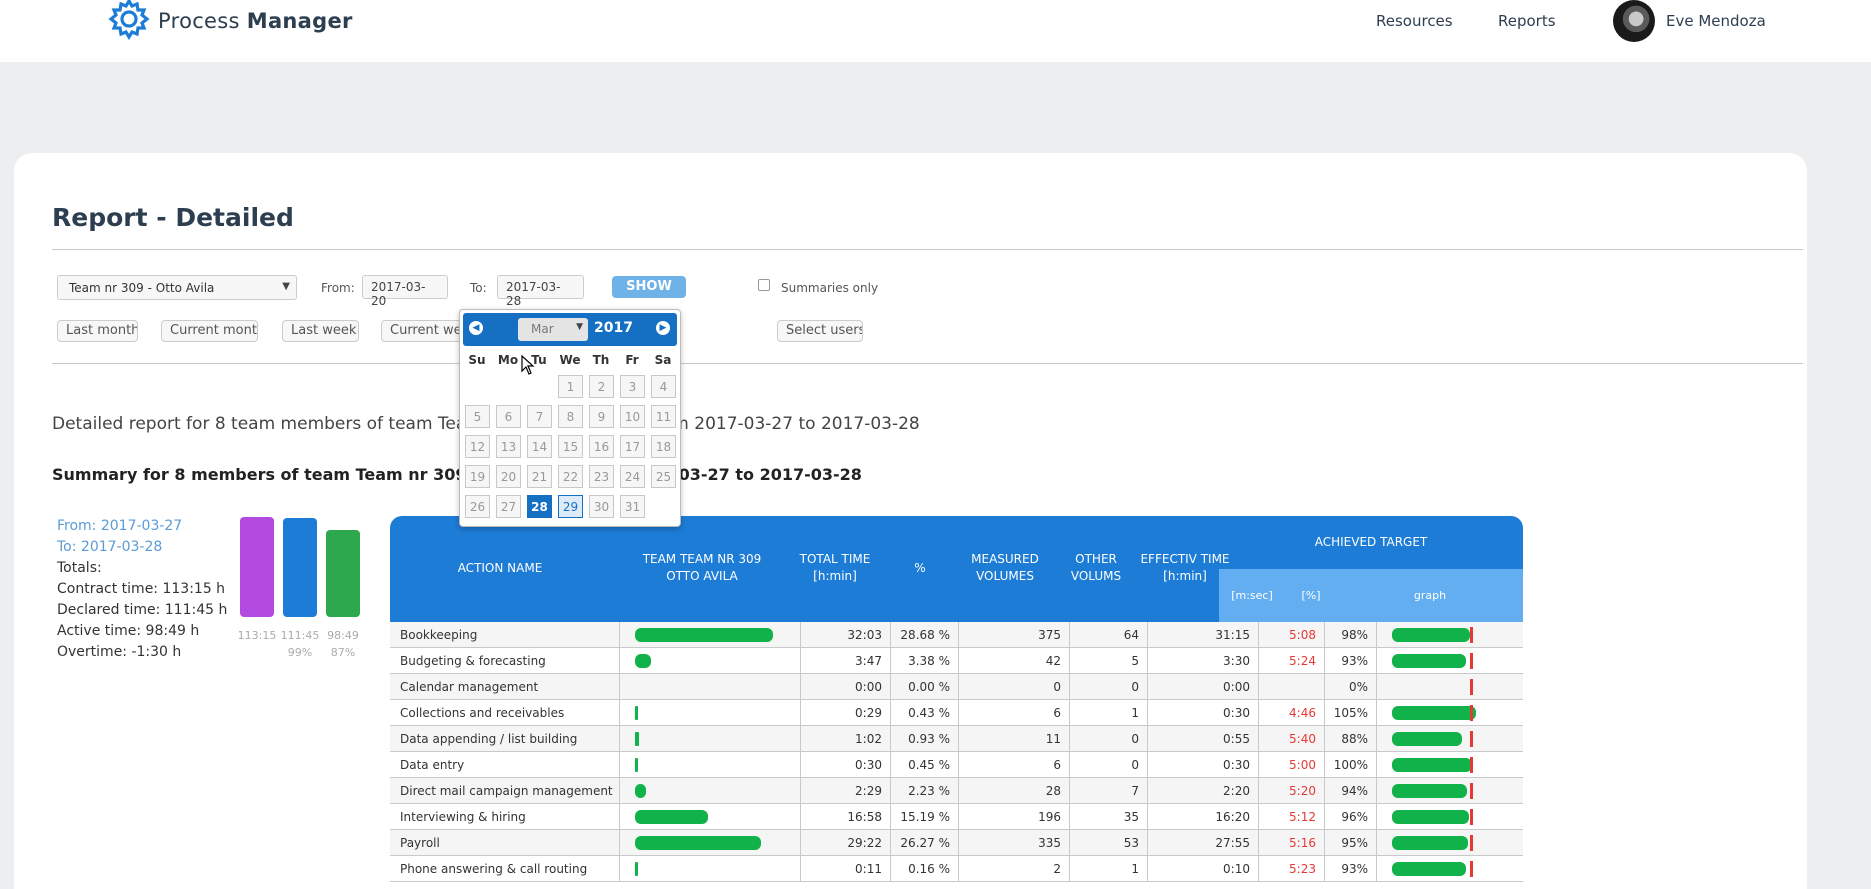 This screenshot has height=889, width=1871. What do you see at coordinates (956, 687) in the screenshot?
I see `table-row: Calendar management 0:00 0.00 % 0 0 0:00 0%` at bounding box center [956, 687].